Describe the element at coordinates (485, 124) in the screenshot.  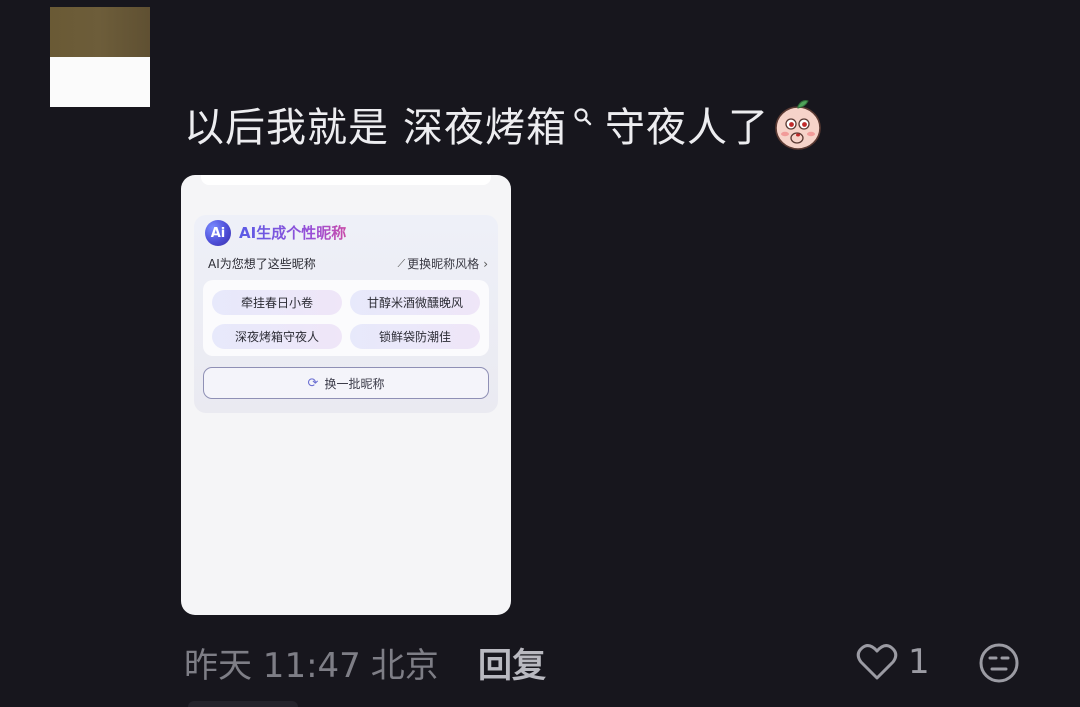
I see `search-link-text: 深夜烤箱` at that location.